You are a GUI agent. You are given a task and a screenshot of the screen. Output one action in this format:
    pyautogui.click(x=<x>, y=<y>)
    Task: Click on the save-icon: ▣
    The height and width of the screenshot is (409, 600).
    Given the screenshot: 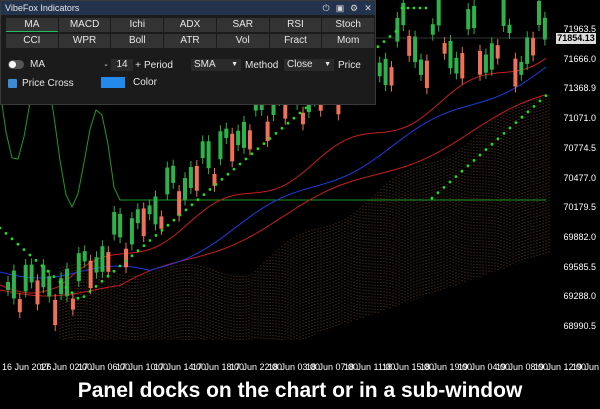 What is the action you would take?
    pyautogui.click(x=340, y=8)
    